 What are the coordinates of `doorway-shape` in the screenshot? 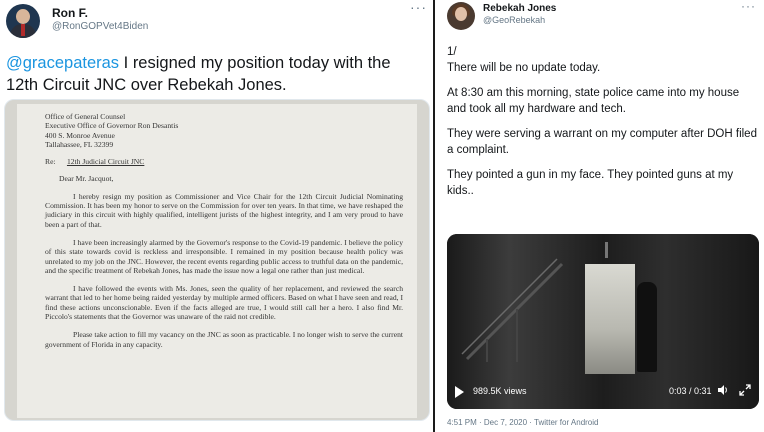 It's located at (610, 319).